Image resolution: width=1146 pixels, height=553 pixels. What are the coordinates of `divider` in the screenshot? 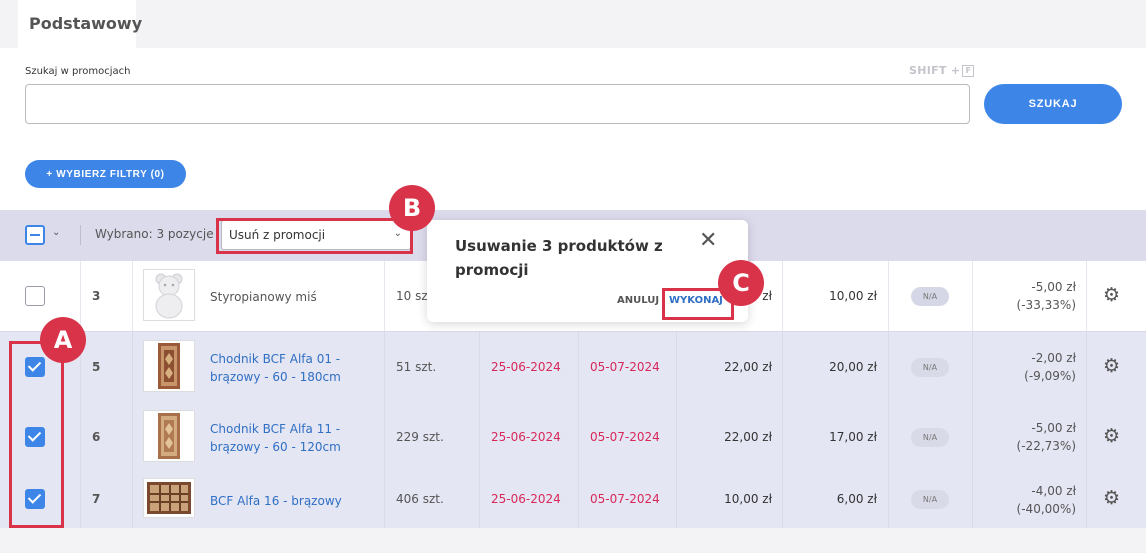 It's located at (80, 235).